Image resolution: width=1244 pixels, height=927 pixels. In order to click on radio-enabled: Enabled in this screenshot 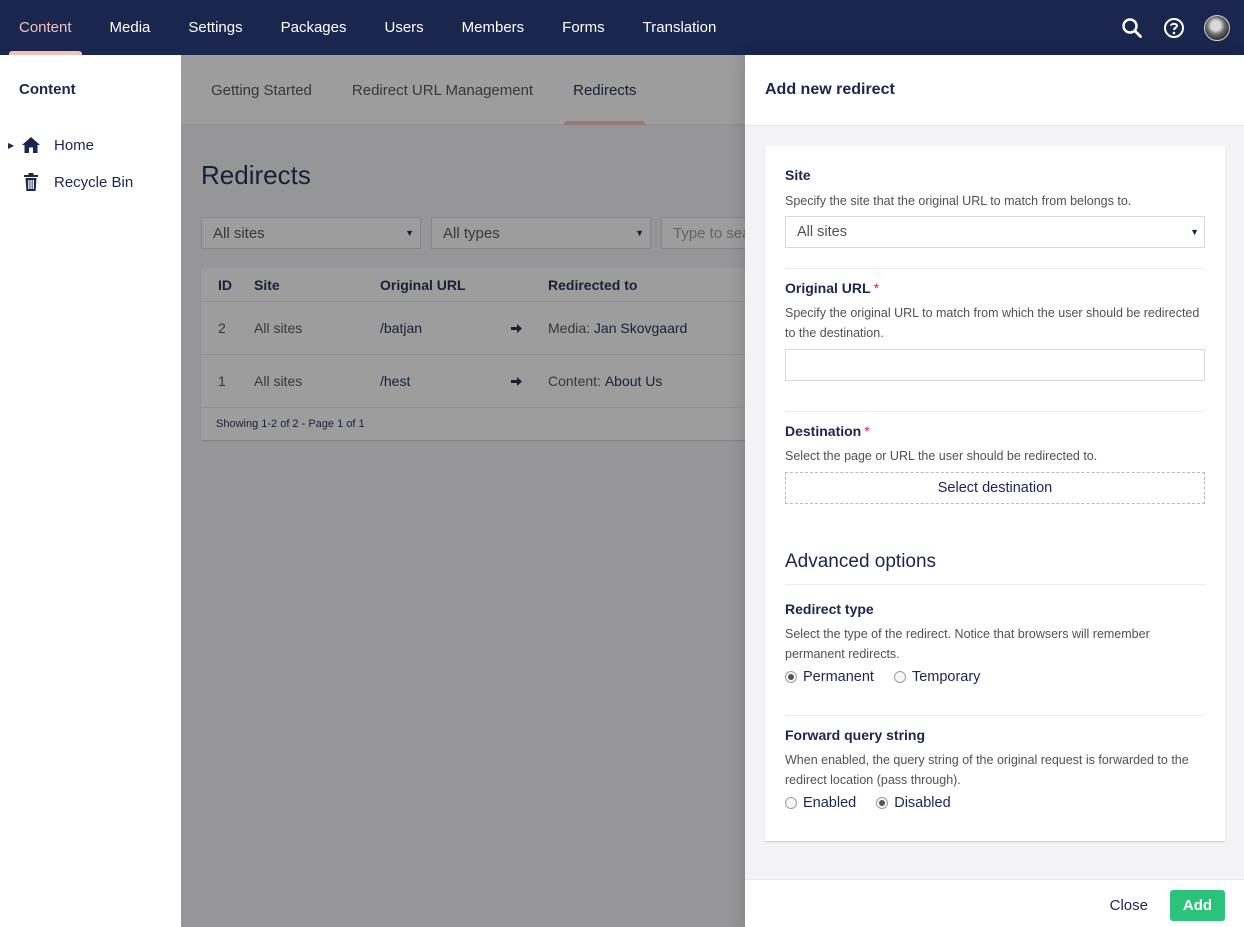, I will do `click(820, 803)`.